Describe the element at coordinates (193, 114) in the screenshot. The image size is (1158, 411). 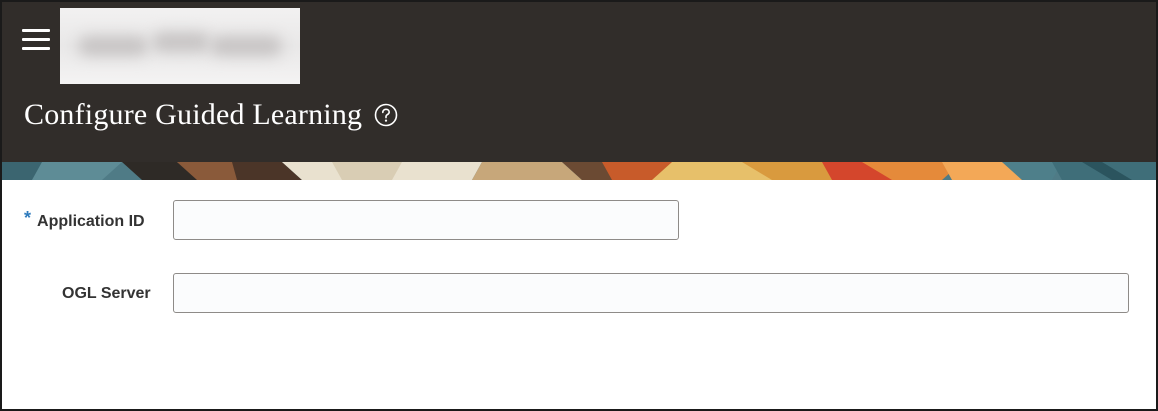
I see `page-title: Configure Guided Learning` at that location.